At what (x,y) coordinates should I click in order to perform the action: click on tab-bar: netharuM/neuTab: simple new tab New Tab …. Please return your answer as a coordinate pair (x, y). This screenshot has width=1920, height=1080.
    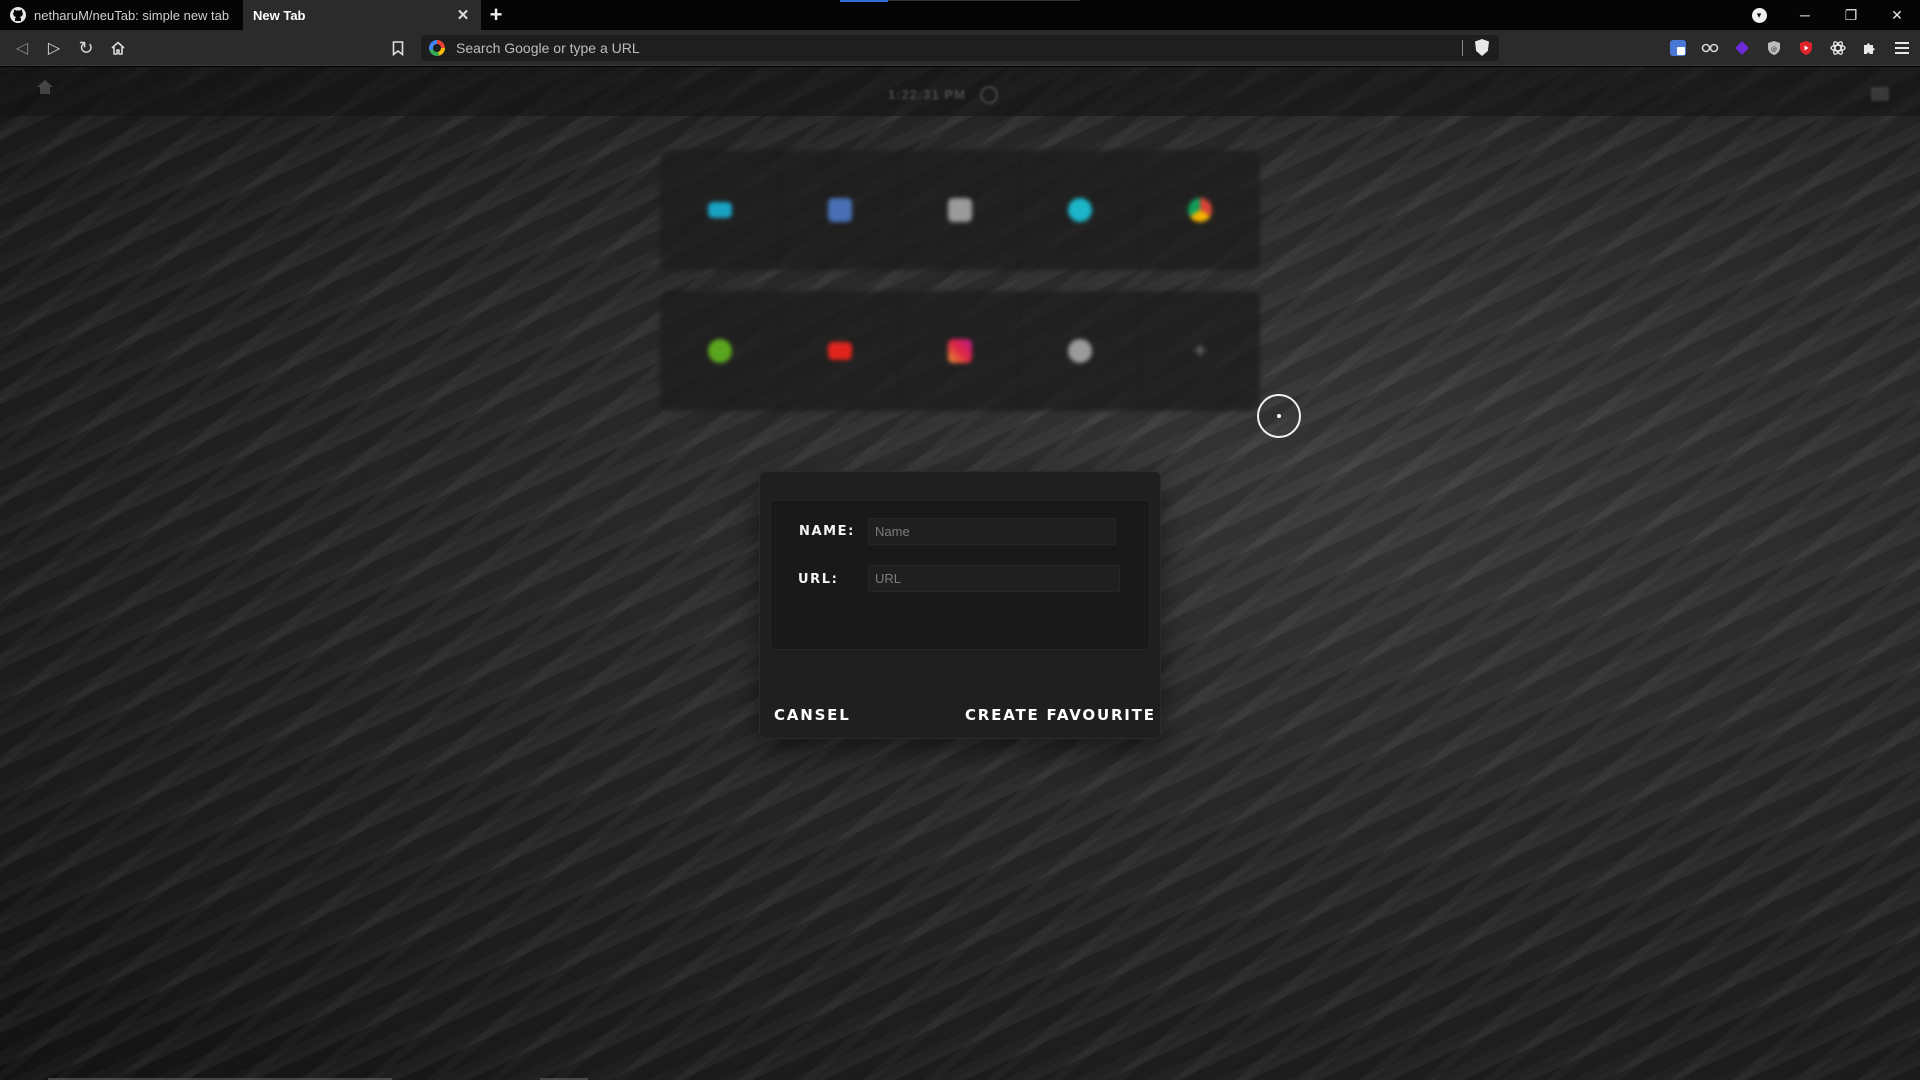
    Looking at the image, I should click on (960, 15).